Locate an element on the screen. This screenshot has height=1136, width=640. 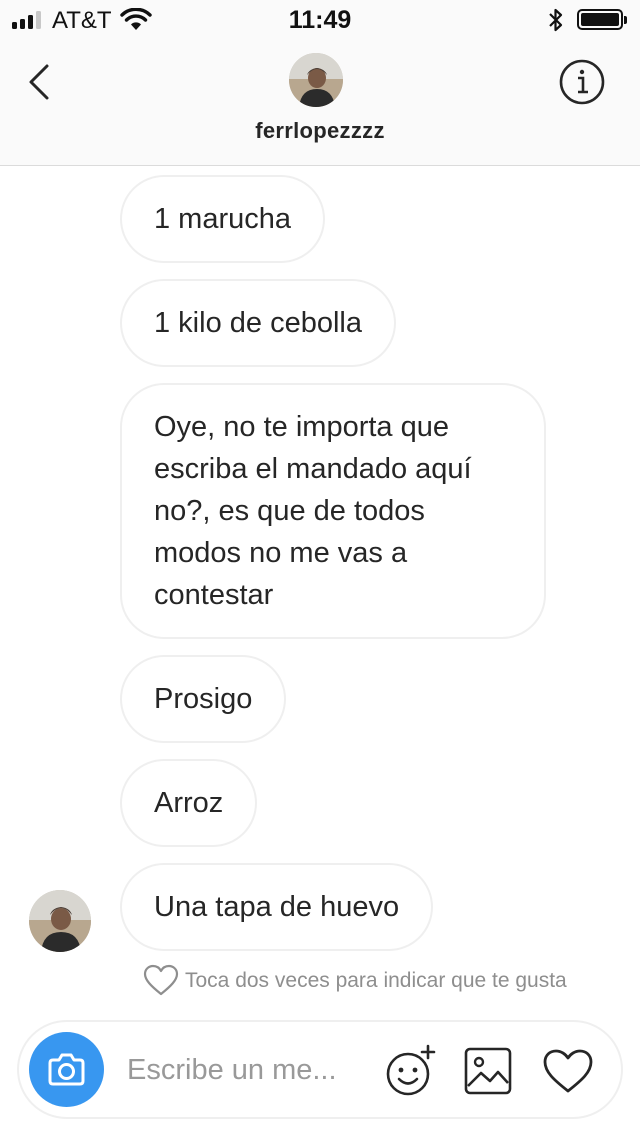
clock: 11:49 is located at coordinates (320, 20).